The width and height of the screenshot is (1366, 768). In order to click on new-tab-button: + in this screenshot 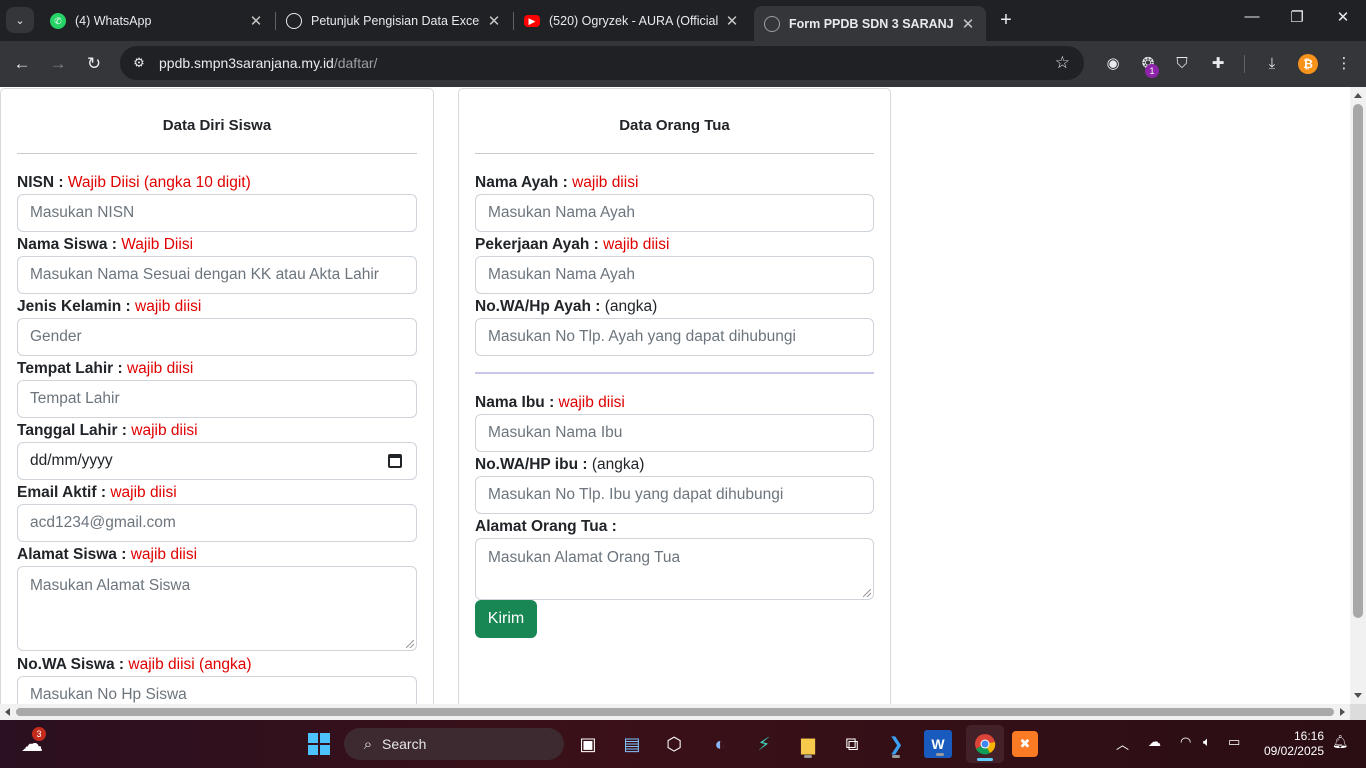, I will do `click(1006, 20)`.